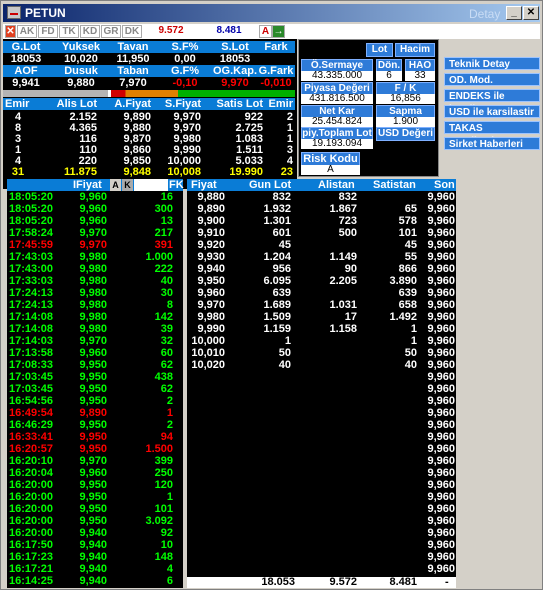  What do you see at coordinates (343, 582) in the screenshot?
I see `footer-avg-1: 9.572` at bounding box center [343, 582].